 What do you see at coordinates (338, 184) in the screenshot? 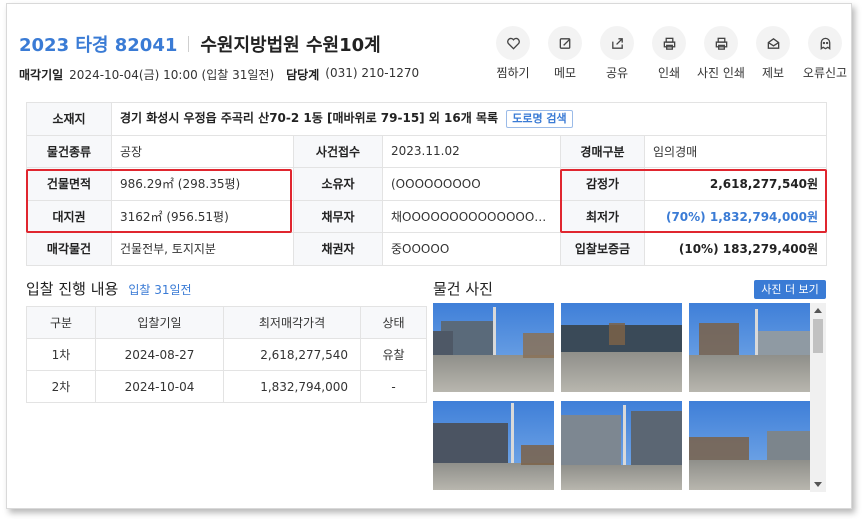
I see `owner-label: 소유자` at bounding box center [338, 184].